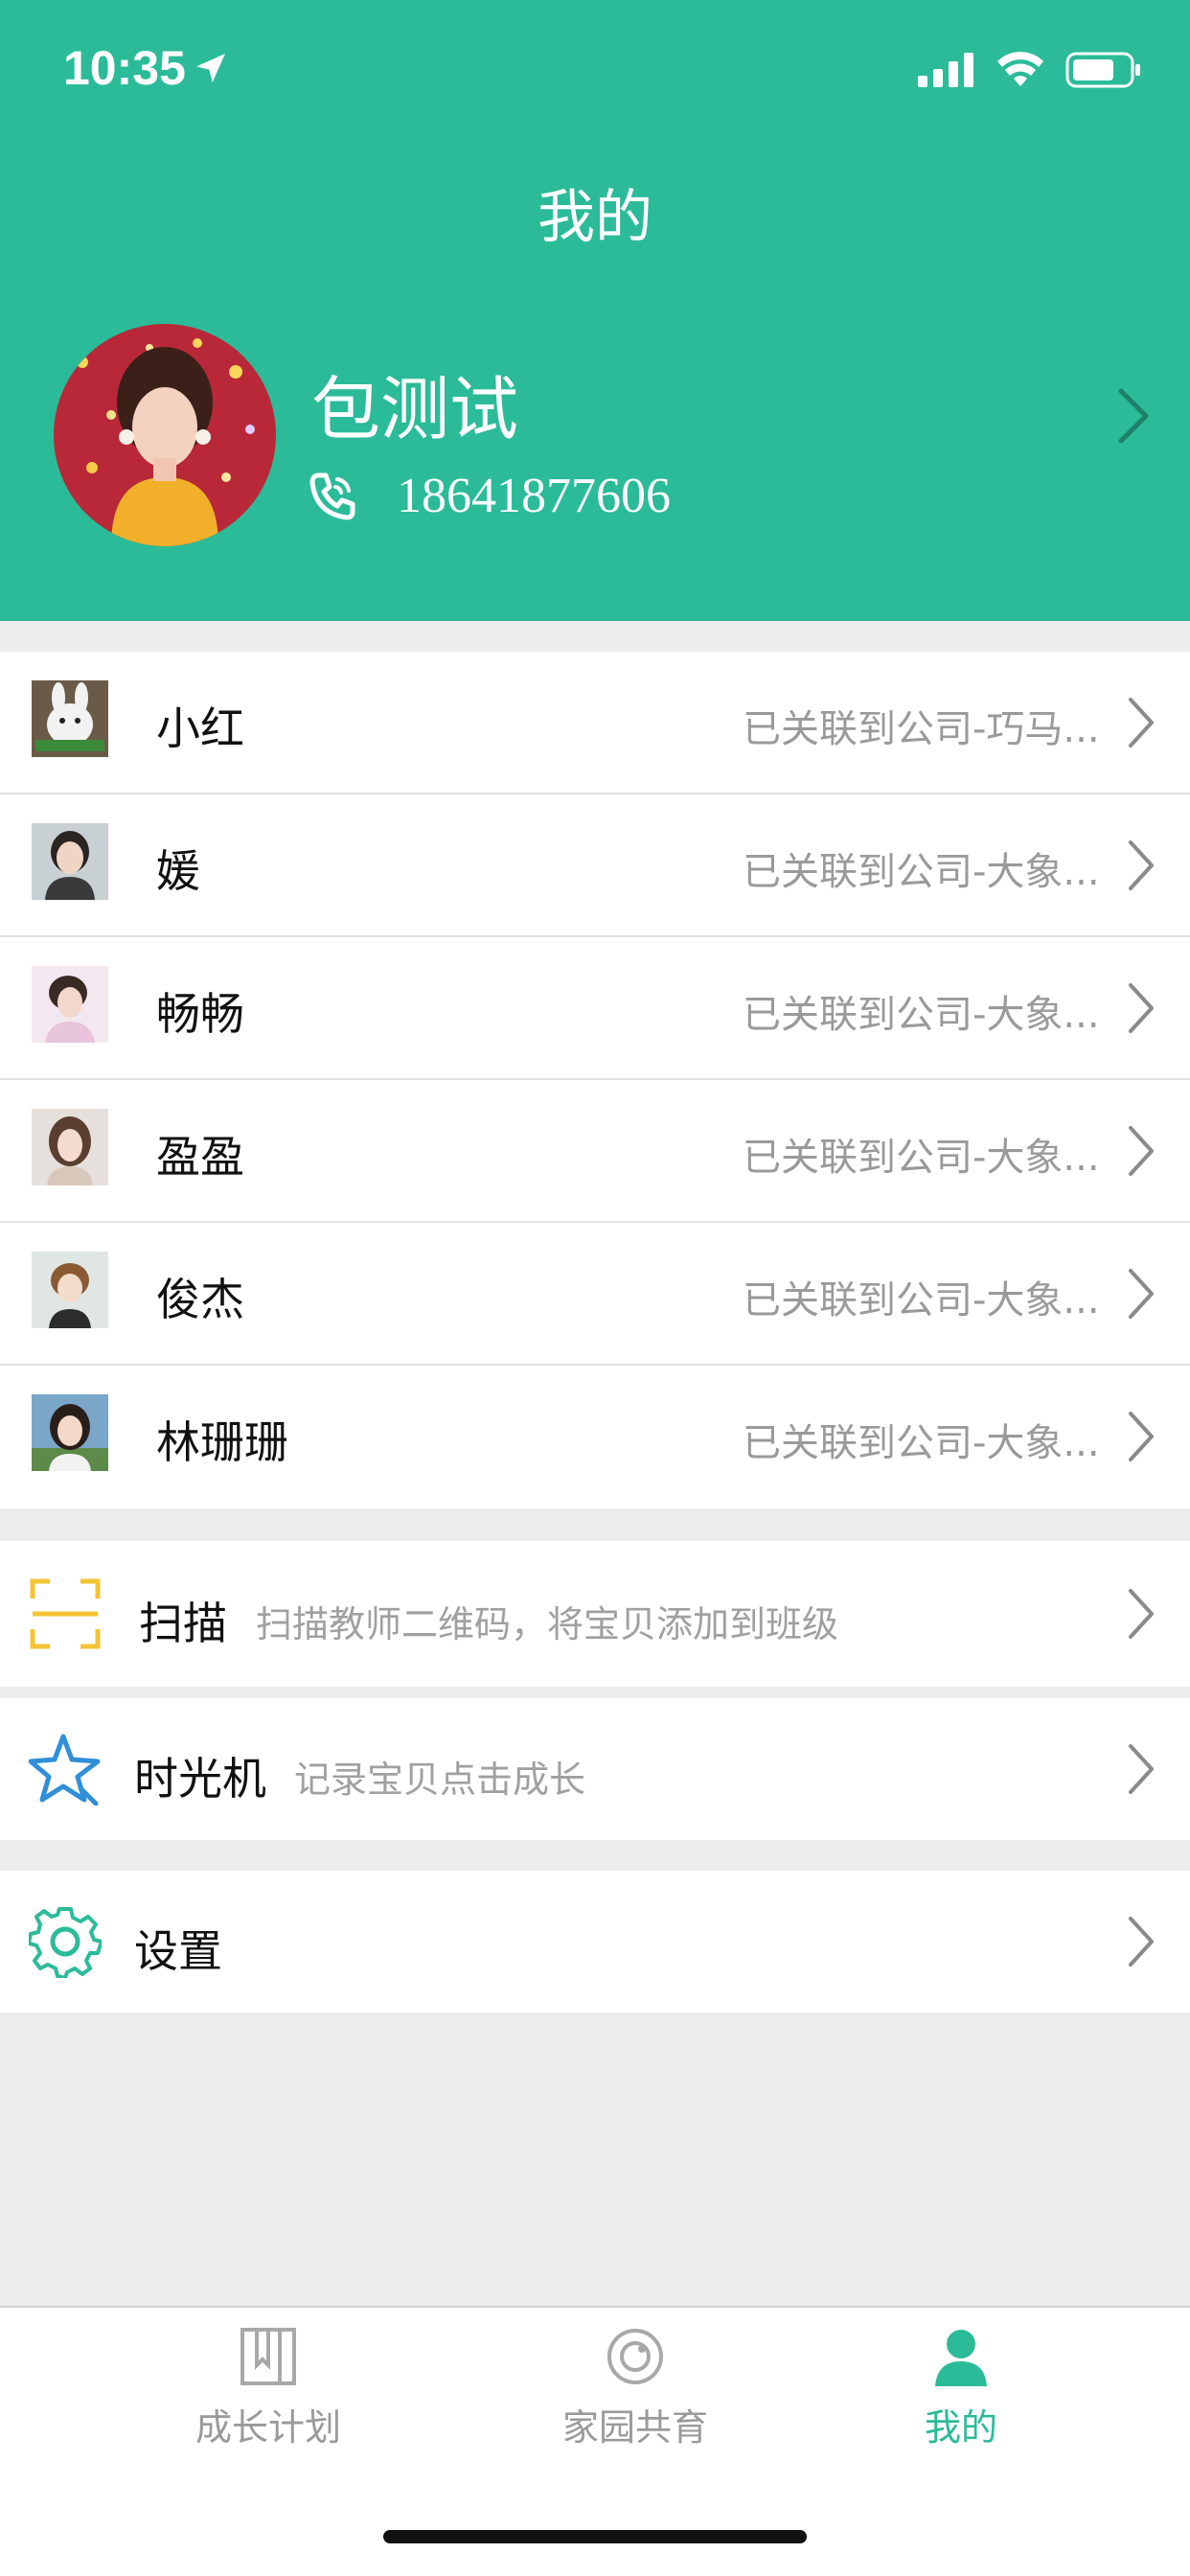 The height and width of the screenshot is (2576, 1190). What do you see at coordinates (595, 2536) in the screenshot?
I see `home-indicator` at bounding box center [595, 2536].